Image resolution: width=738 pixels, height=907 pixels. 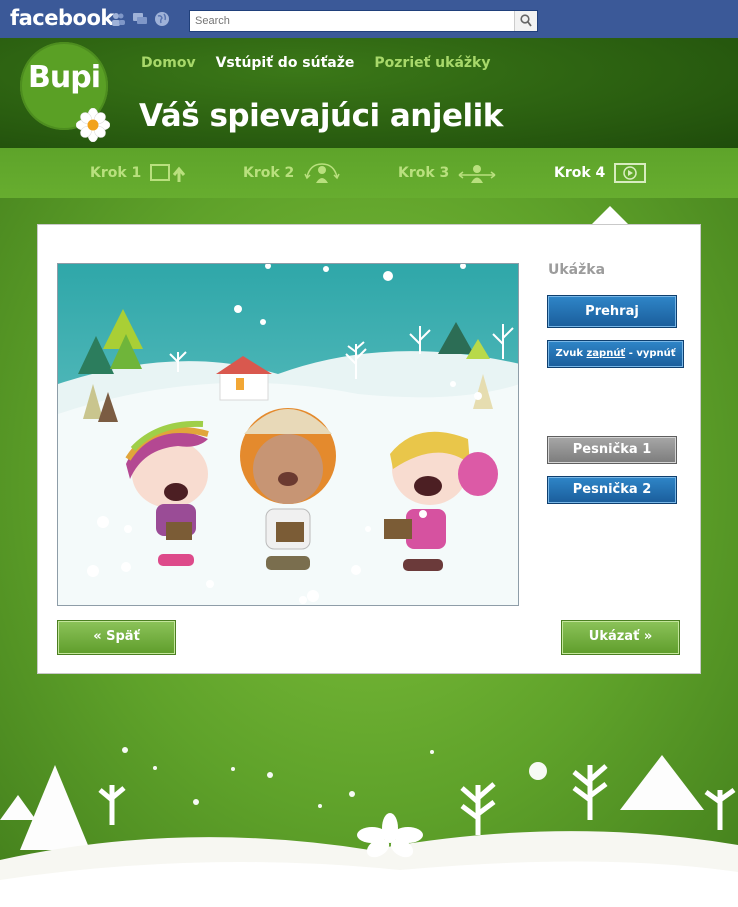 I want to click on facebook-jewels, so click(x=140, y=19).